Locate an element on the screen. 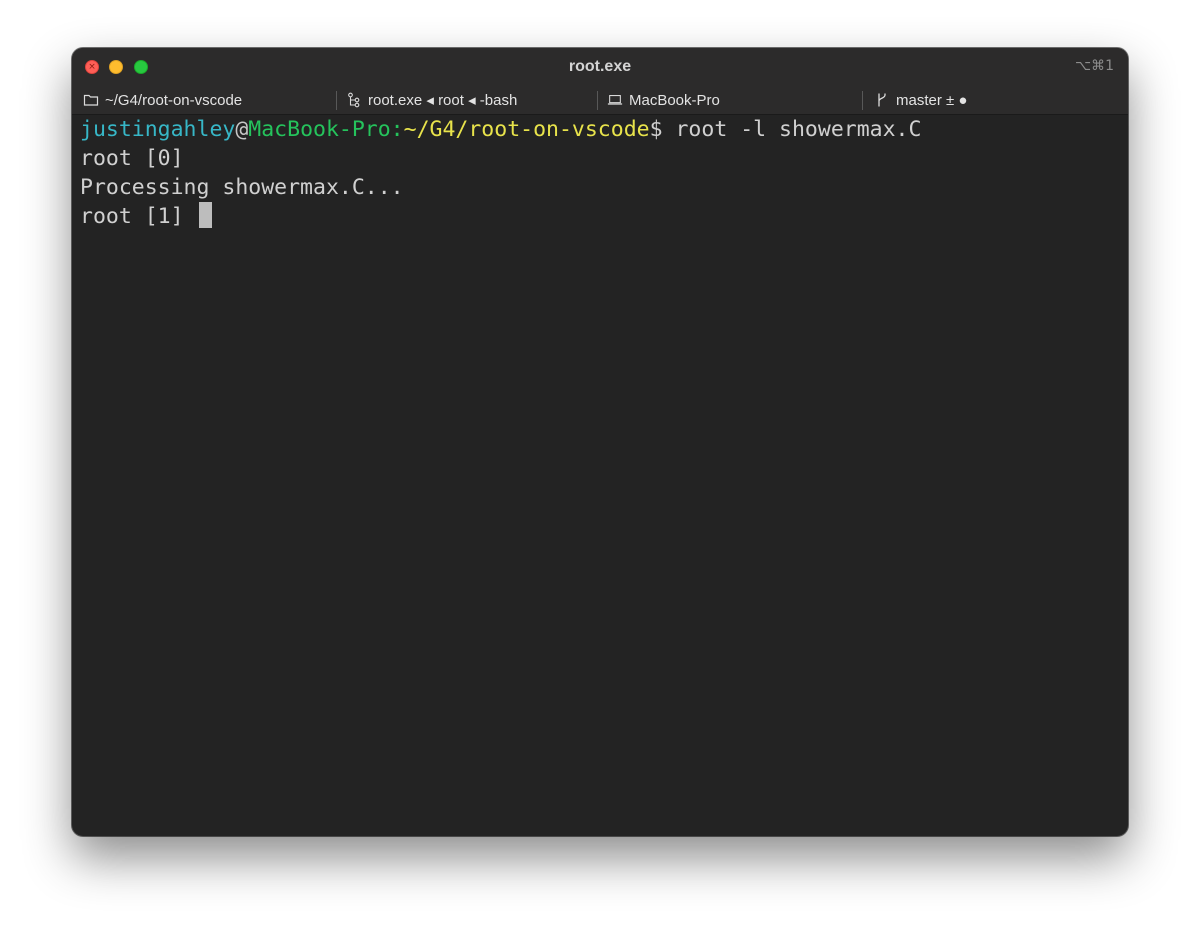 The image size is (1200, 932). status-directory: ~/G4/root-on-vscode is located at coordinates (162, 100).